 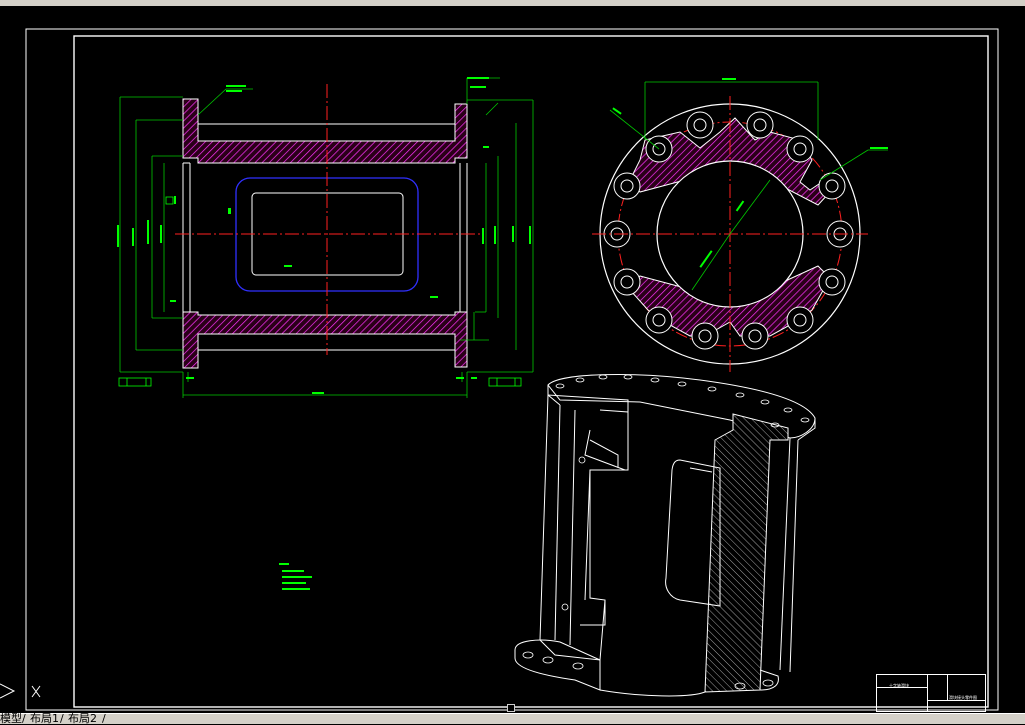 What do you see at coordinates (512, 718) in the screenshot?
I see `layout-tab-bar: 模型 / 布局1 / 布局2 /` at bounding box center [512, 718].